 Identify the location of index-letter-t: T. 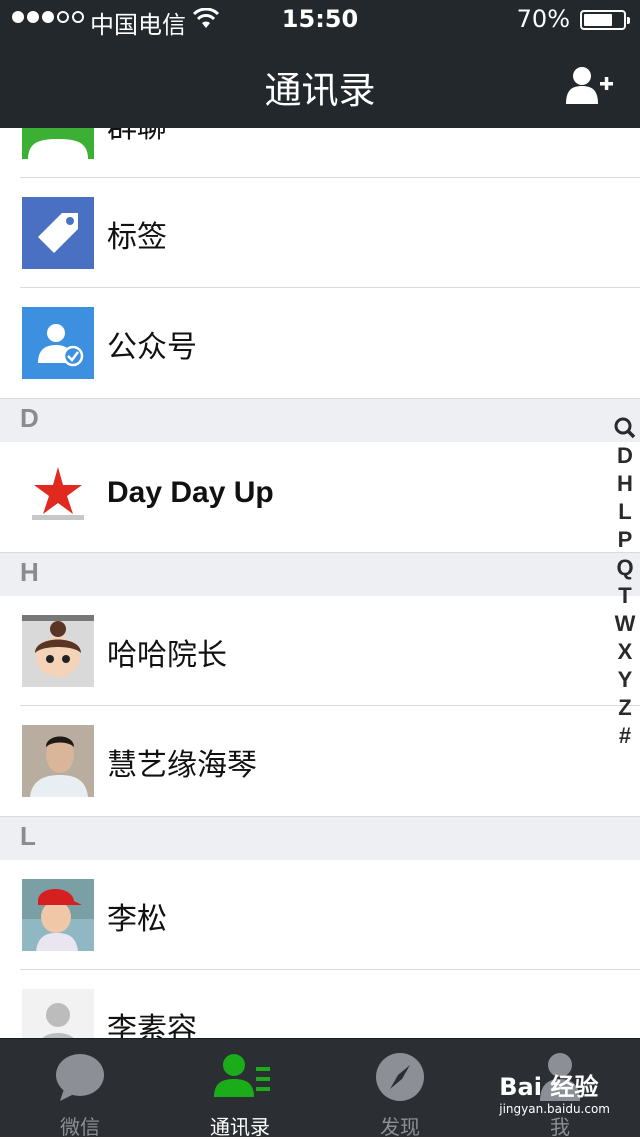
(625, 596).